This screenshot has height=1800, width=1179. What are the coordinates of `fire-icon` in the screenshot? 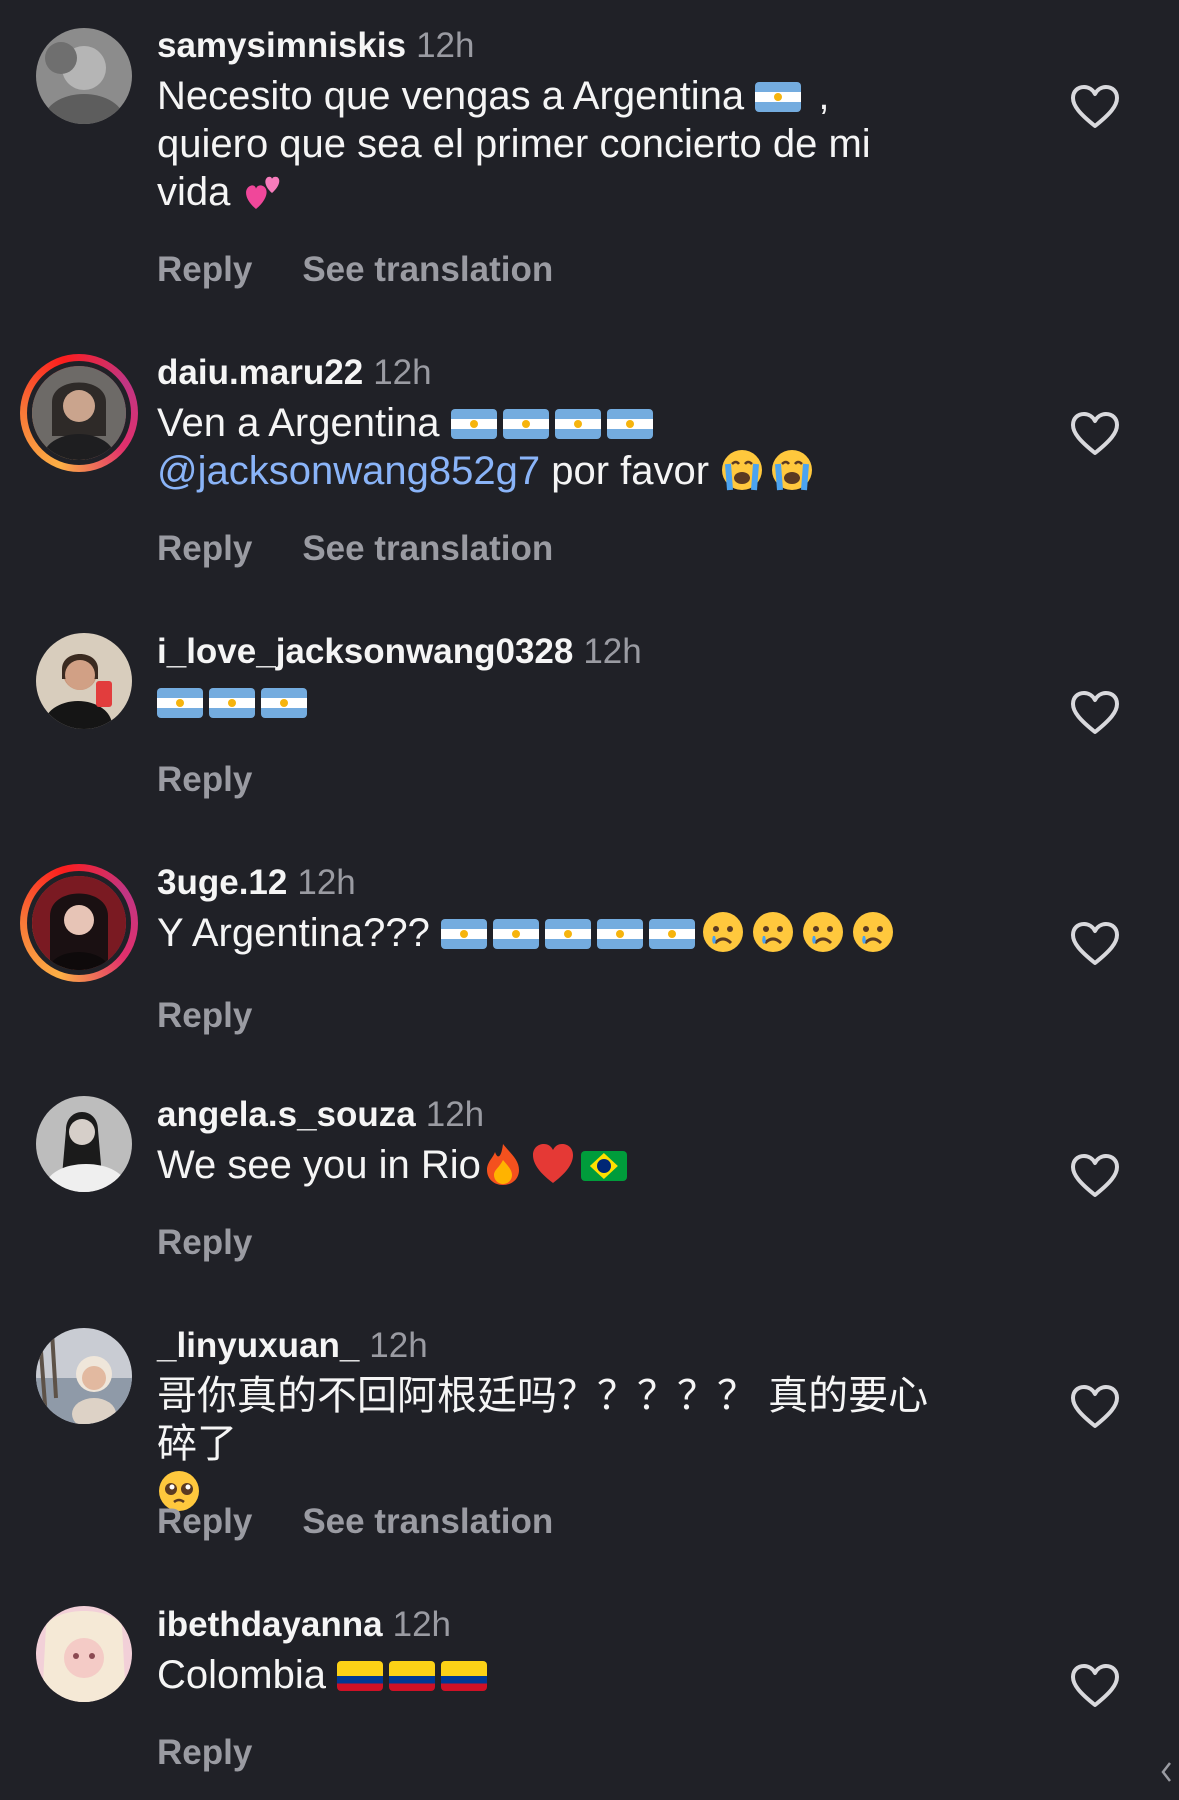 It's located at (503, 1164).